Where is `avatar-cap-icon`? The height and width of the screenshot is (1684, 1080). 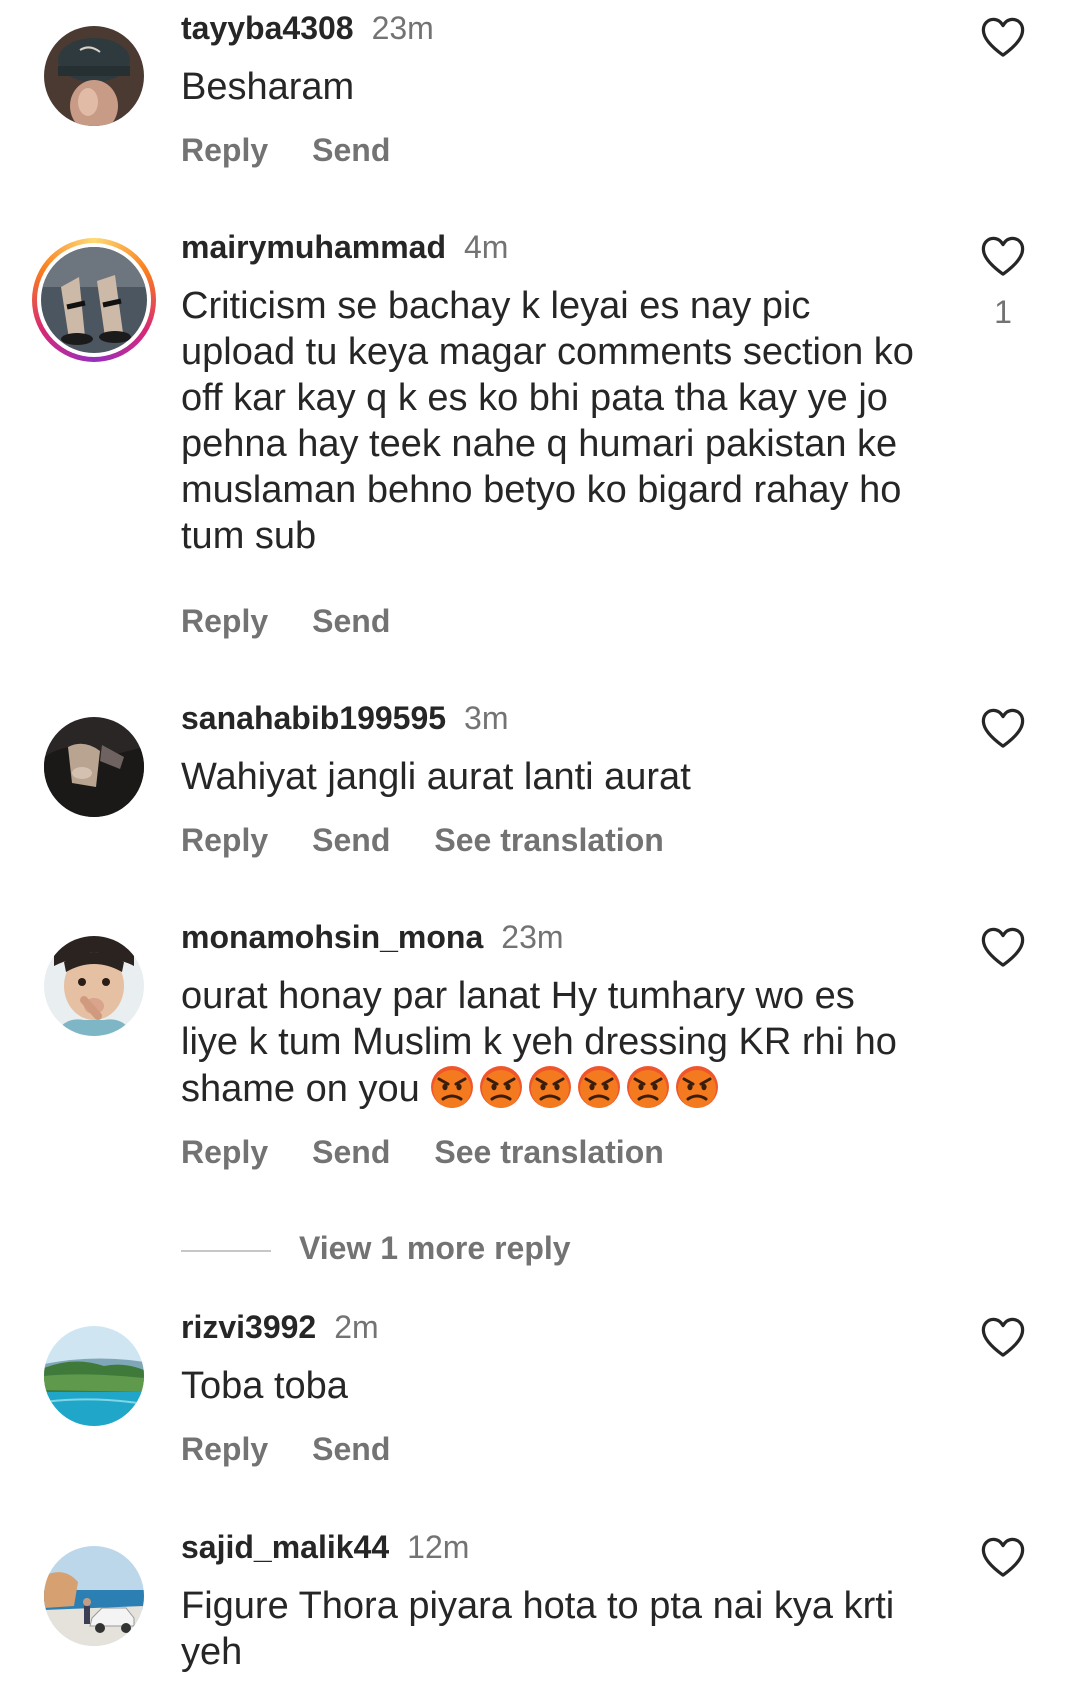
avatar-cap-icon is located at coordinates (94, 76).